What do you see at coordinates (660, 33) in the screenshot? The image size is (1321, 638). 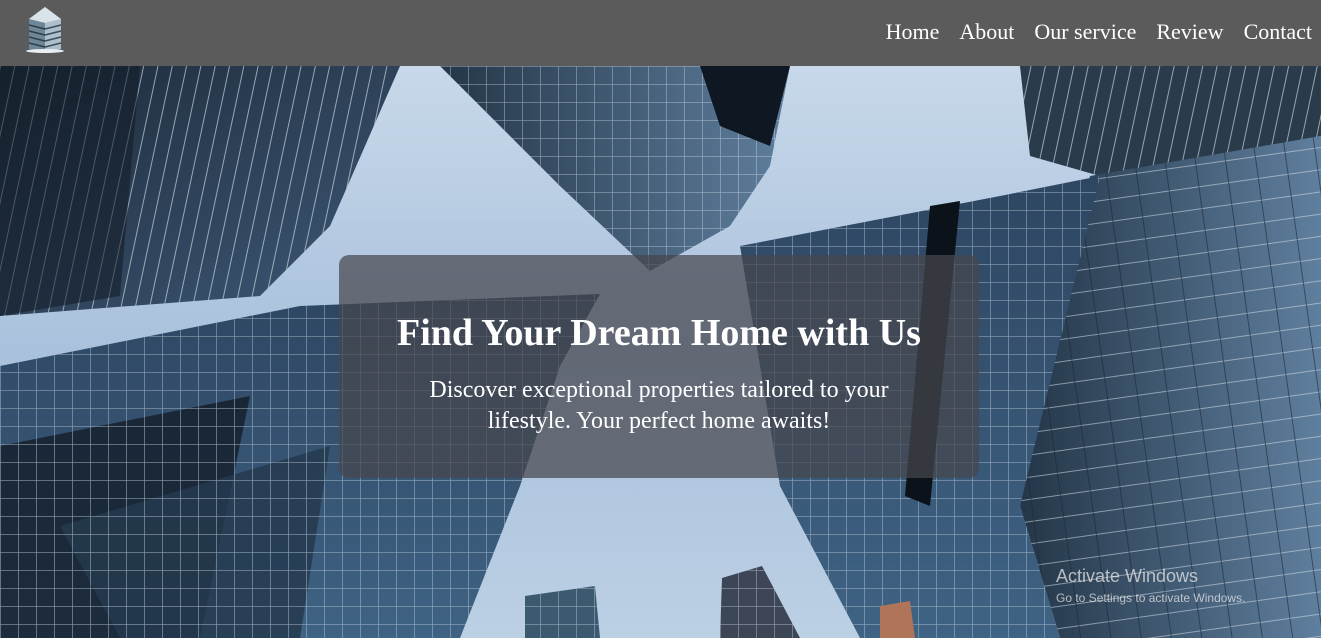 I see `navbar: Home About Our service Review Contact` at bounding box center [660, 33].